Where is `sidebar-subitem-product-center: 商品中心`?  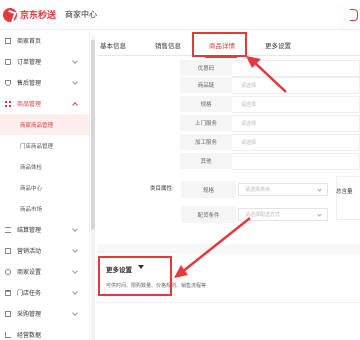
sidebar-subitem-product-center: 商品中心 is located at coordinates (44, 187).